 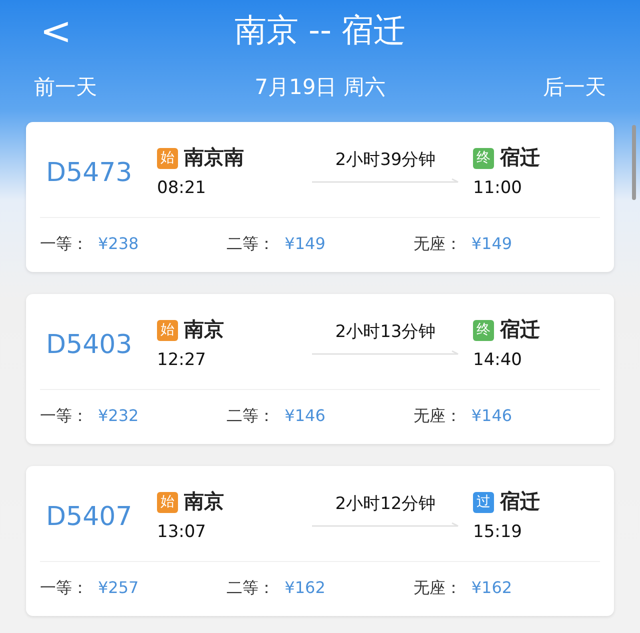 What do you see at coordinates (65, 88) in the screenshot?
I see `previous-day-link: 前一天` at bounding box center [65, 88].